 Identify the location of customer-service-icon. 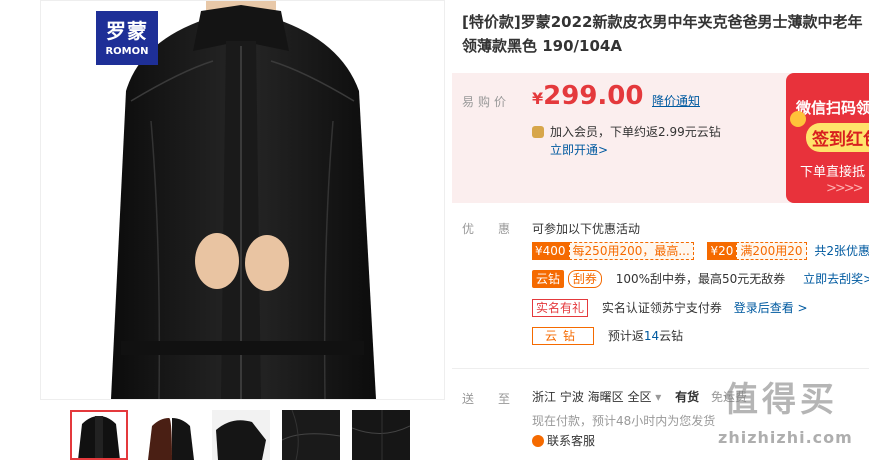
(538, 441).